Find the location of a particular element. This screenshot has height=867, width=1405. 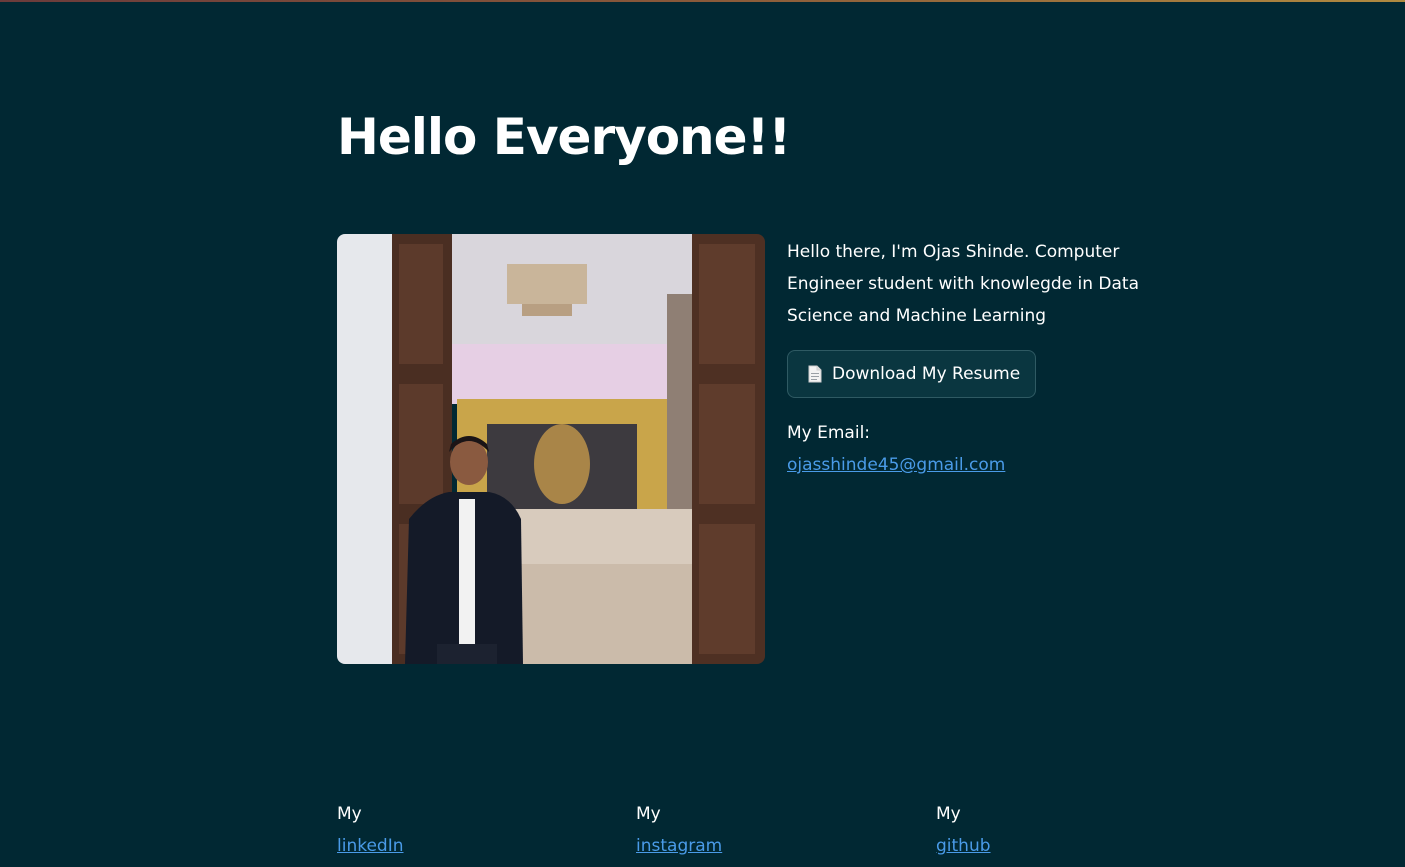

email-label: My Email: is located at coordinates (829, 433).